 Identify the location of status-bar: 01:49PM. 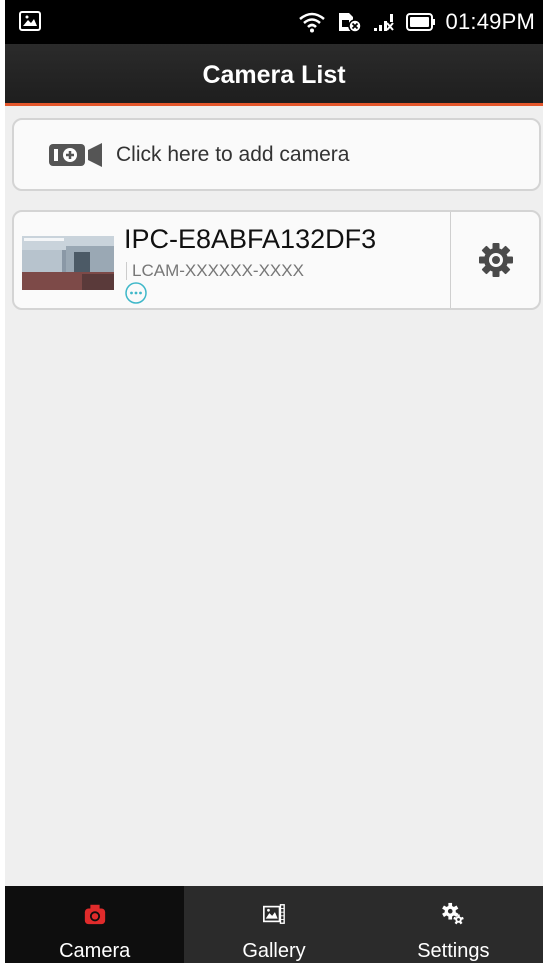
(274, 22).